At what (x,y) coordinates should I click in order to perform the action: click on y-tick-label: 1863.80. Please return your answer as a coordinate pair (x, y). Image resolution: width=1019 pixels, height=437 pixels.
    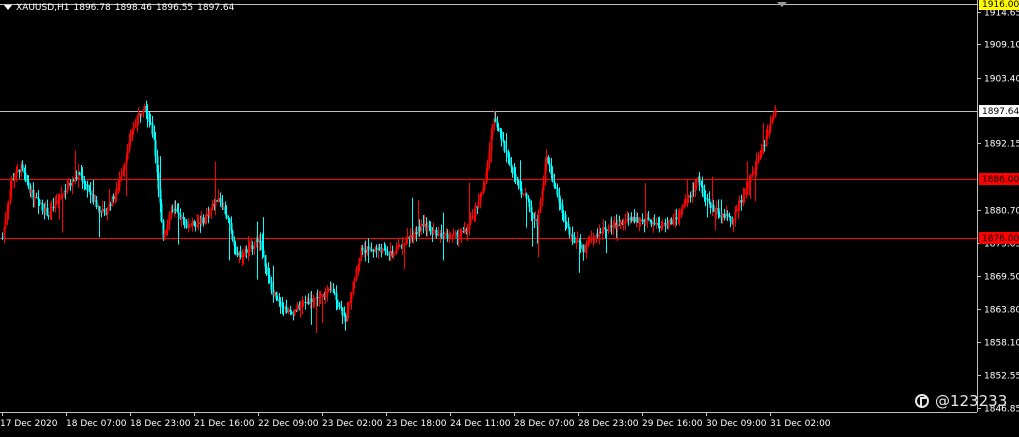
    Looking at the image, I should click on (1001, 311).